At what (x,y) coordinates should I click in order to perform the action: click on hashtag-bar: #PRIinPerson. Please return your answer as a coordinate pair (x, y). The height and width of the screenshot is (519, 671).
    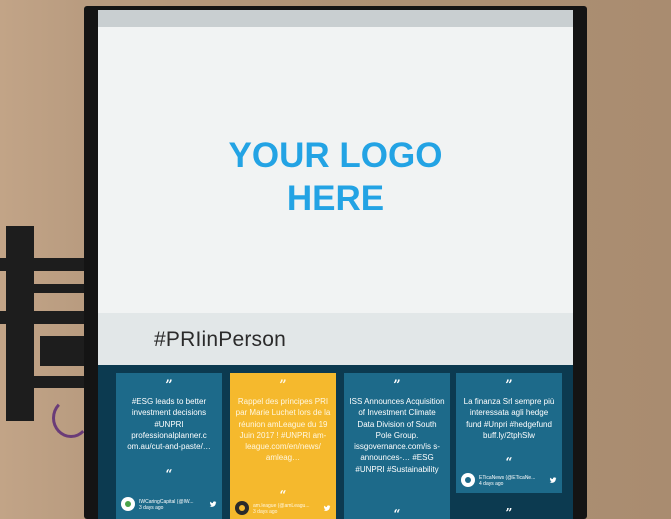
    Looking at the image, I should click on (335, 339).